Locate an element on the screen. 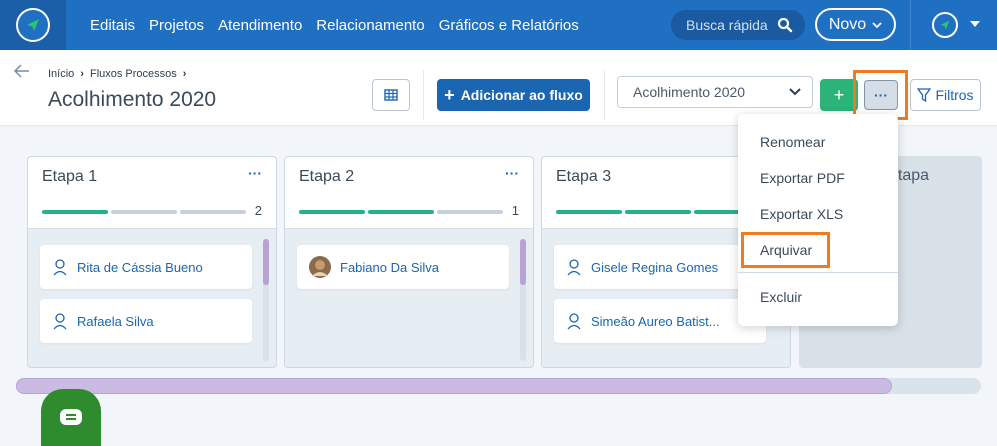 This screenshot has width=997, height=446. user-avatar is located at coordinates (945, 25).